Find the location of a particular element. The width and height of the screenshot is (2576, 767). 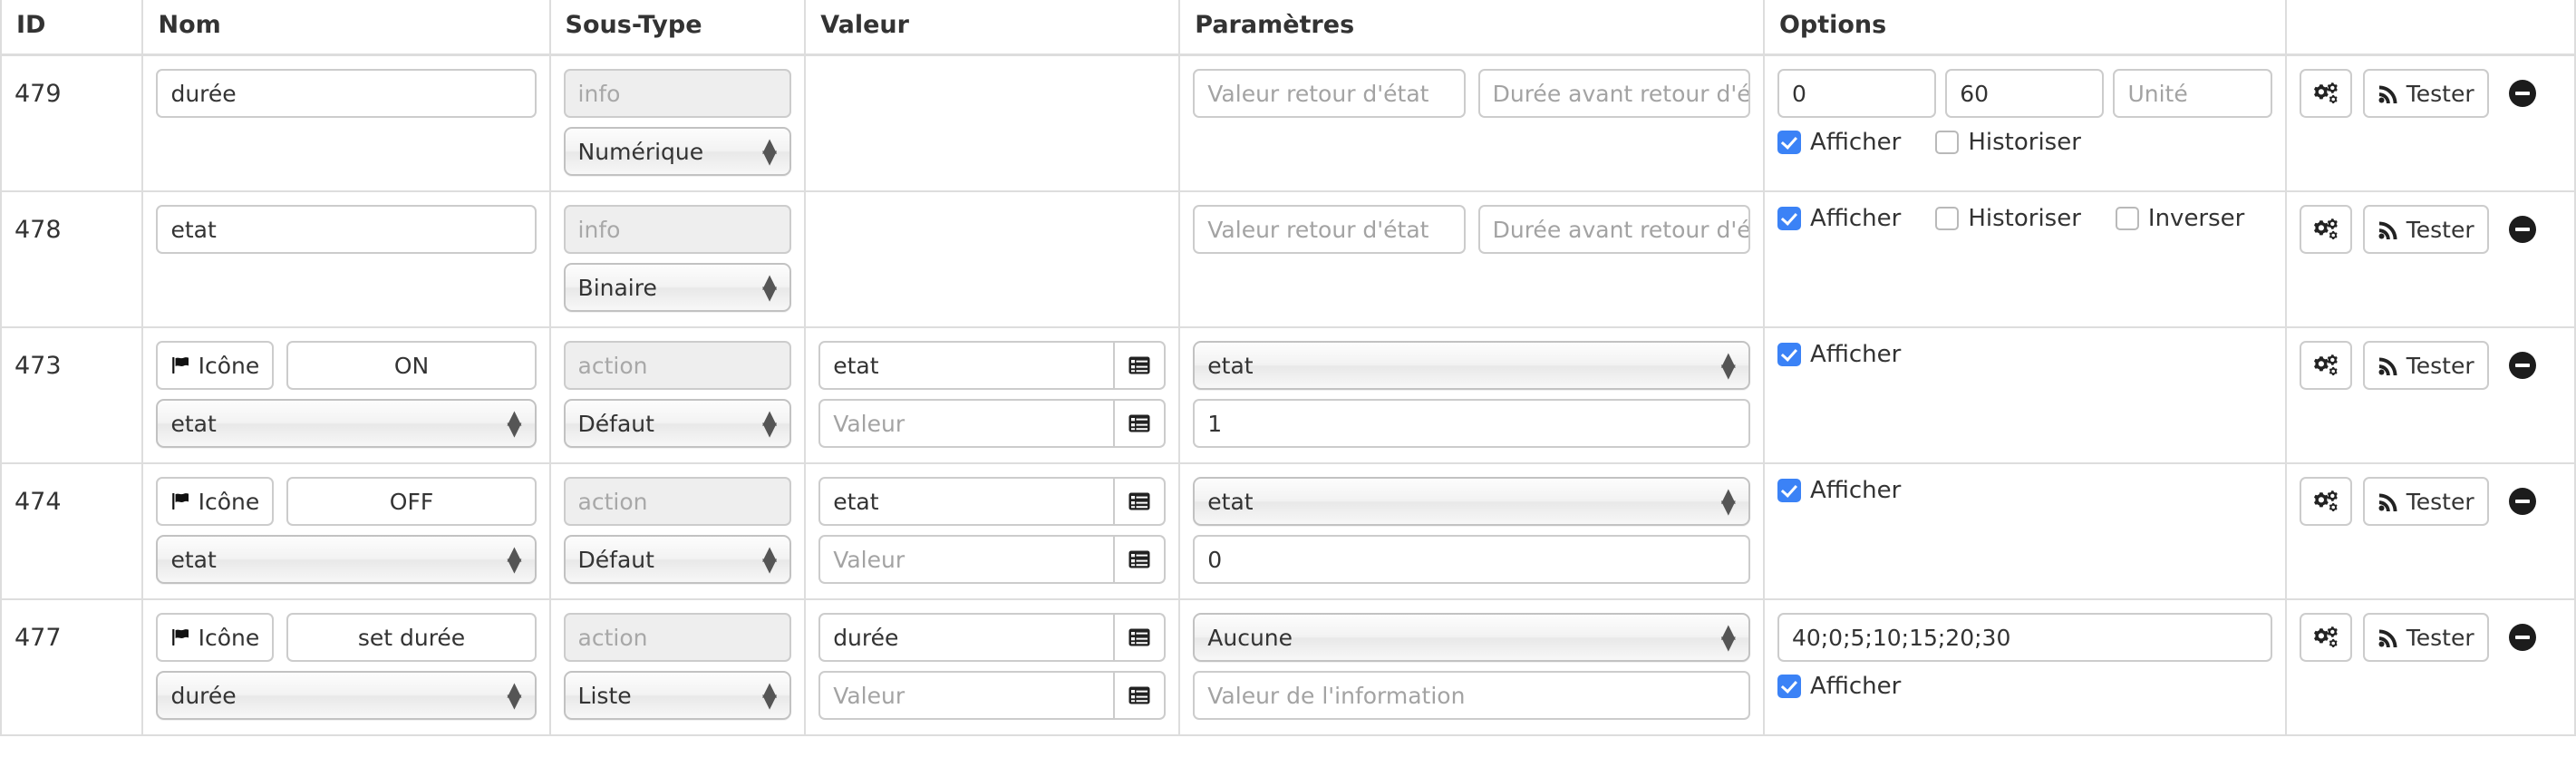

cell-valeur is located at coordinates (993, 258).